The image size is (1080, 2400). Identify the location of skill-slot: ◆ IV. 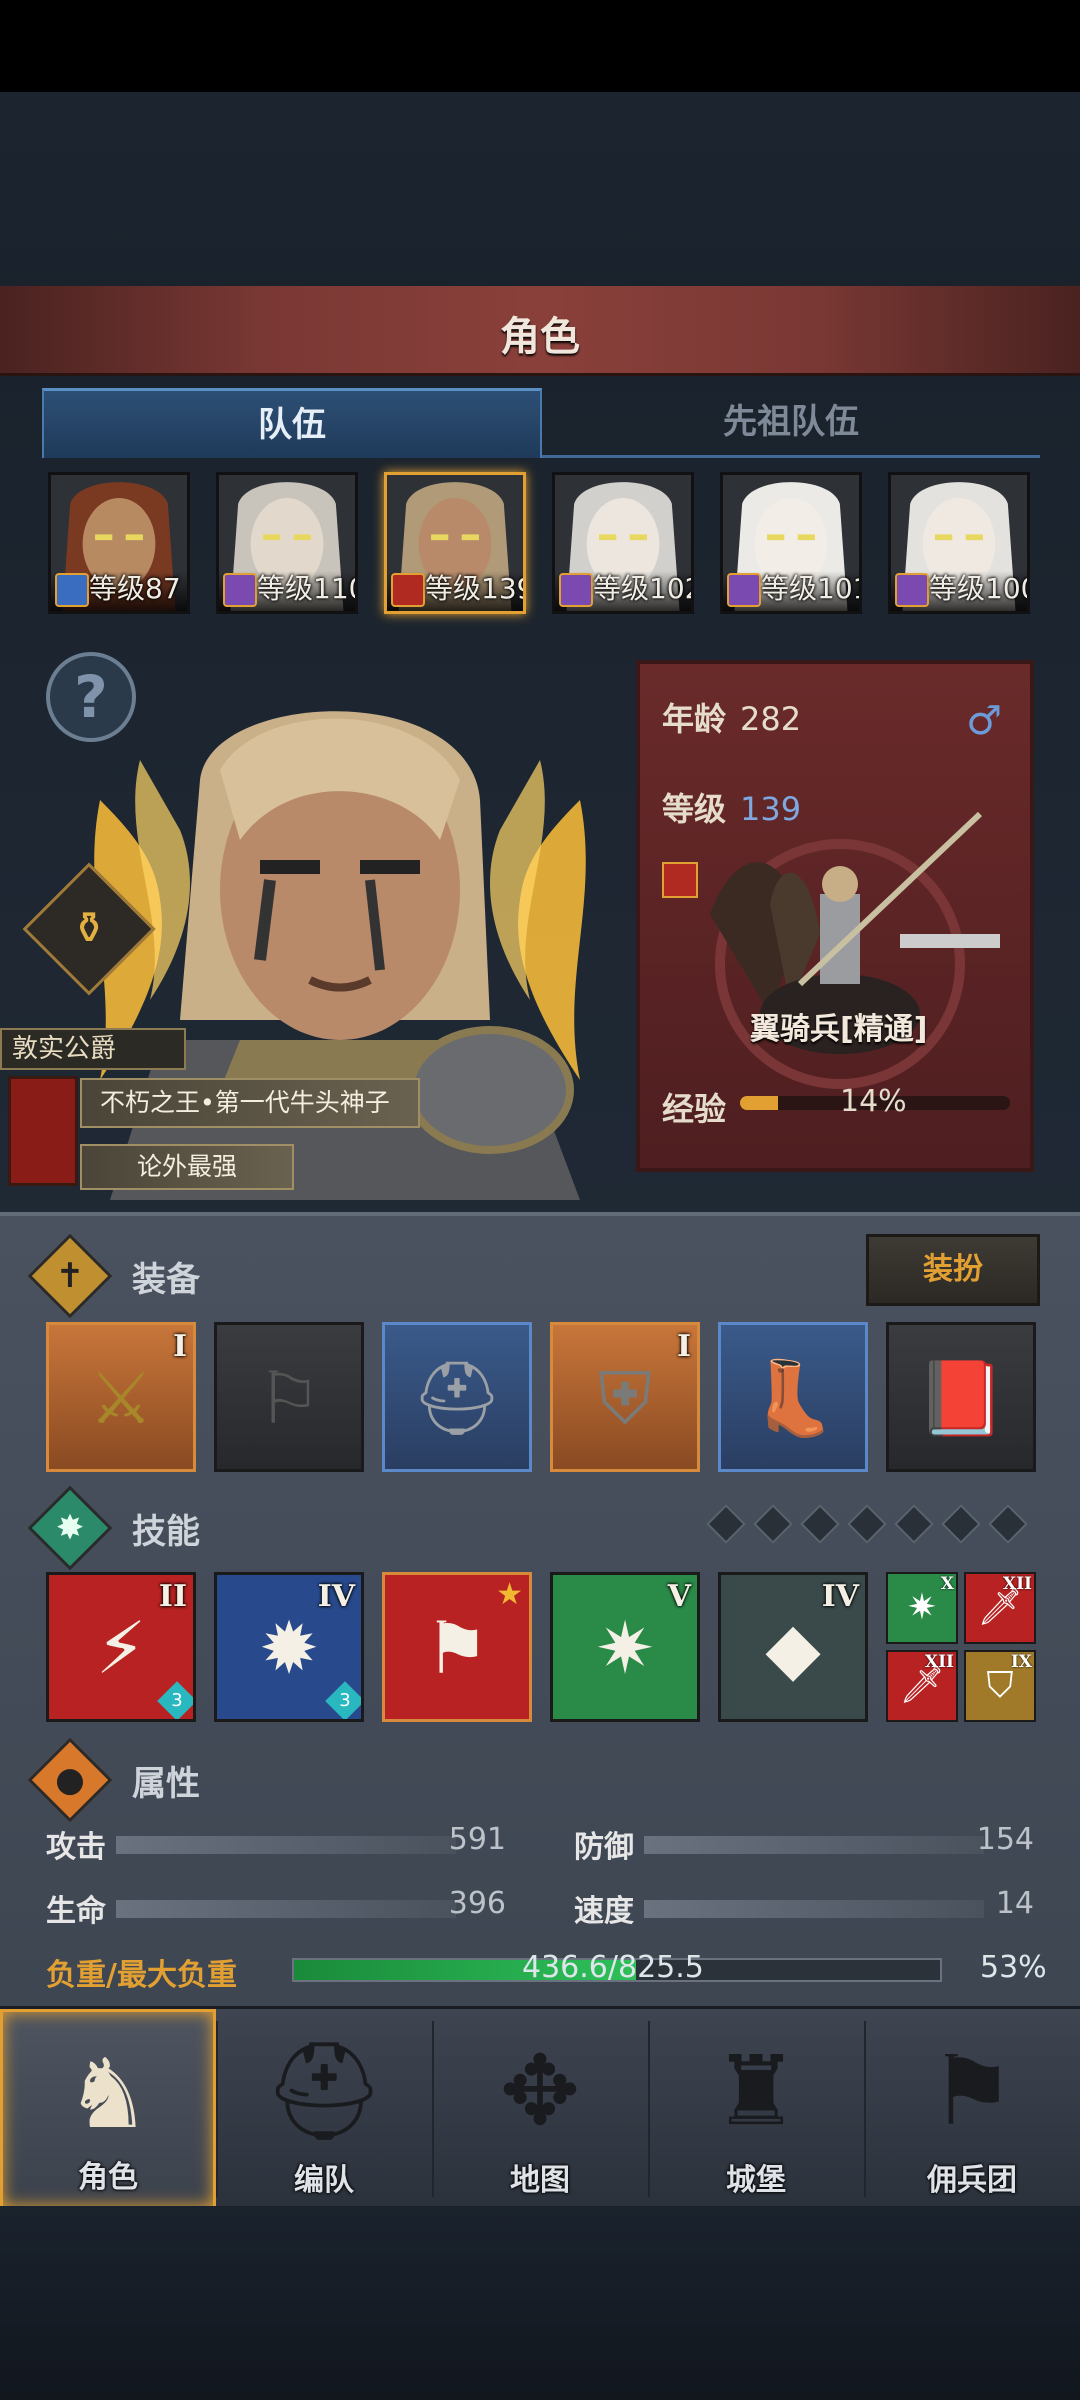
(793, 1647).